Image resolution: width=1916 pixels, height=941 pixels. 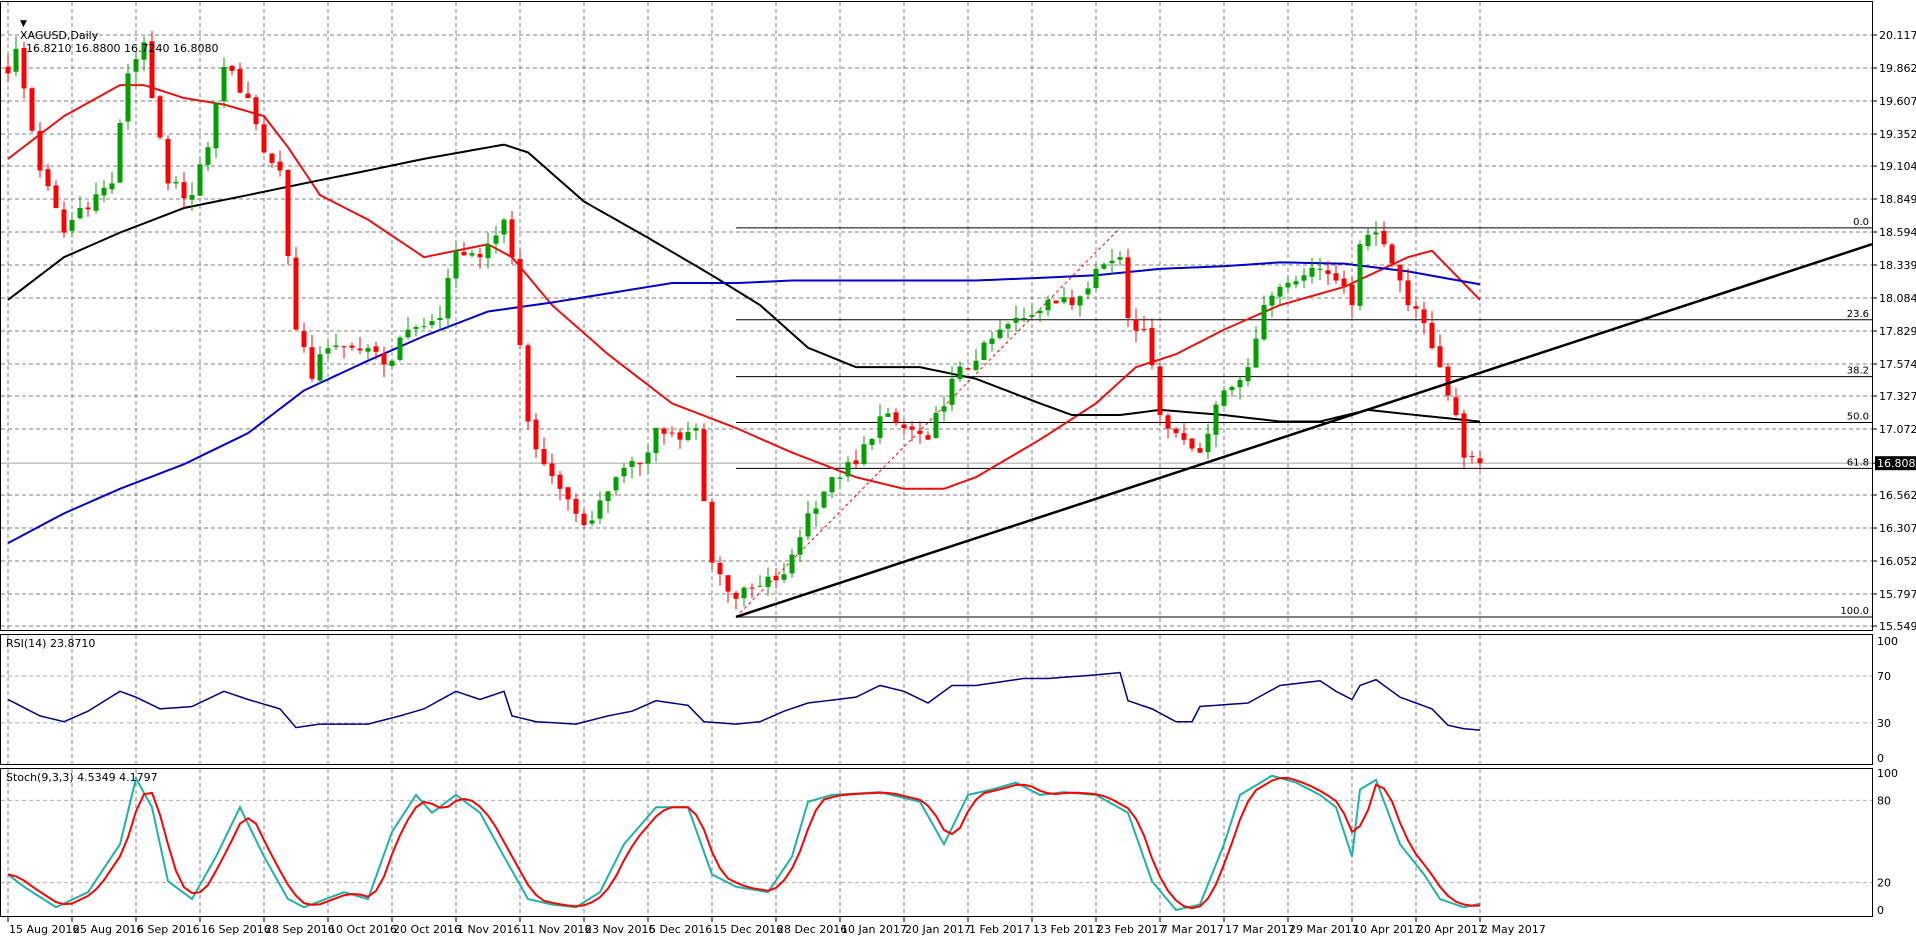 I want to click on symbol-label: XAGUSD,Daily, so click(x=59, y=35).